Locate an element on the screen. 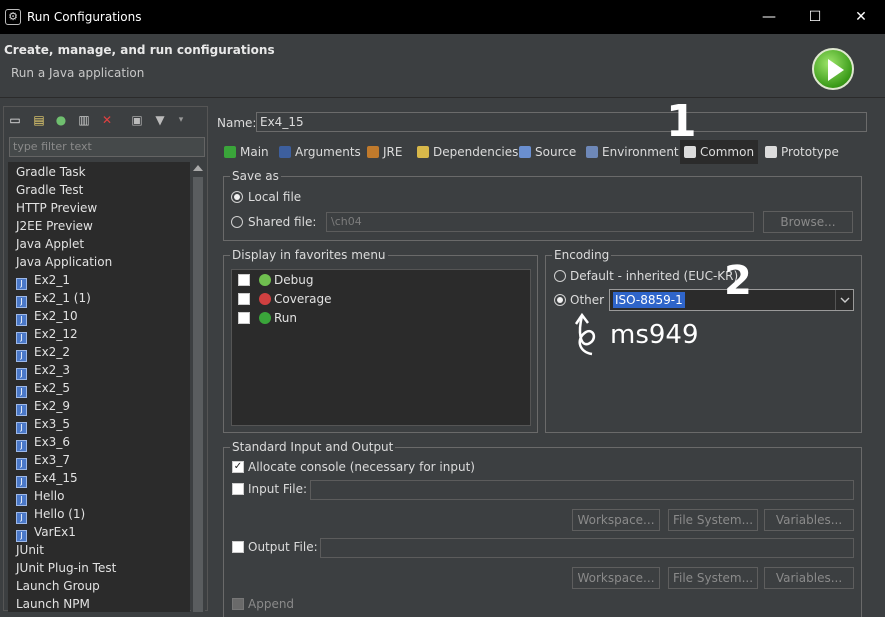 The image size is (885, 617). shared-file-label: Shared file: is located at coordinates (282, 222).